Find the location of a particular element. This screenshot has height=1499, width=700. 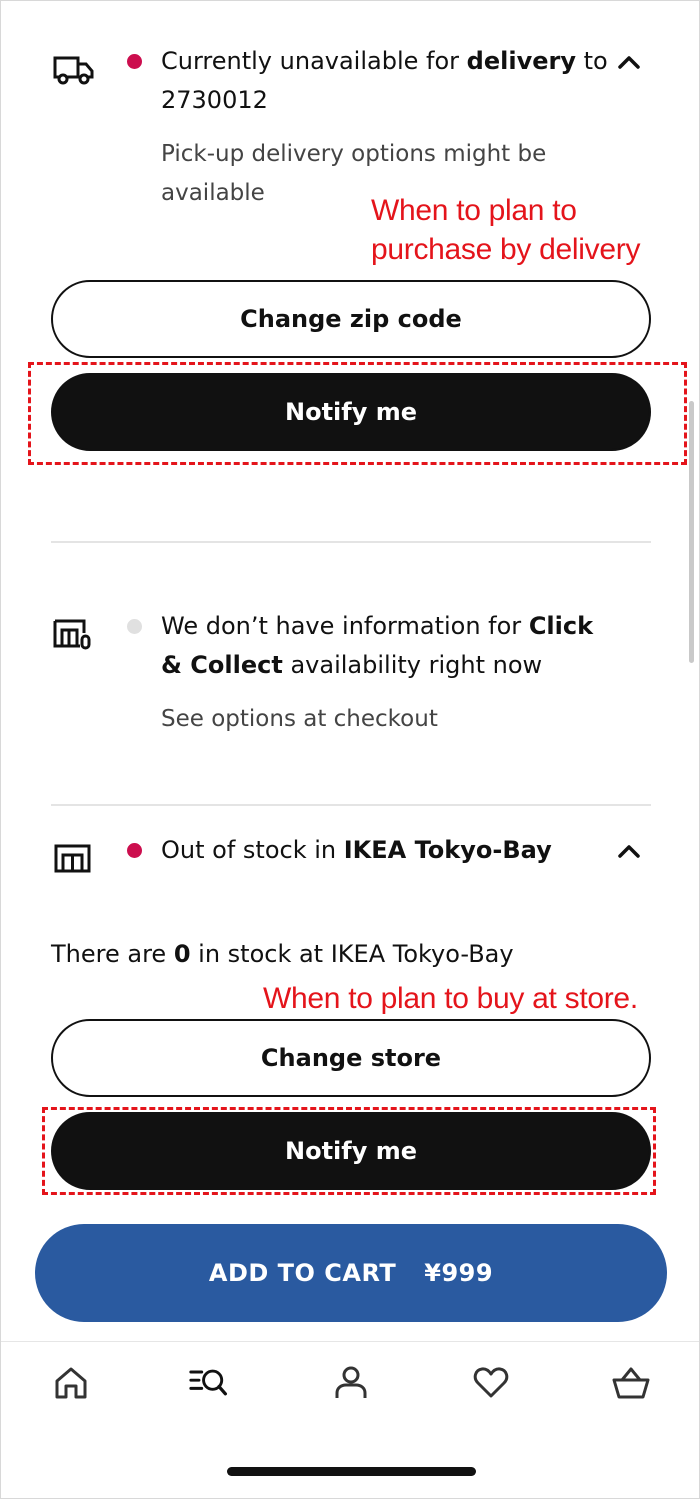

delivery-zip: 2730012 is located at coordinates (214, 100).